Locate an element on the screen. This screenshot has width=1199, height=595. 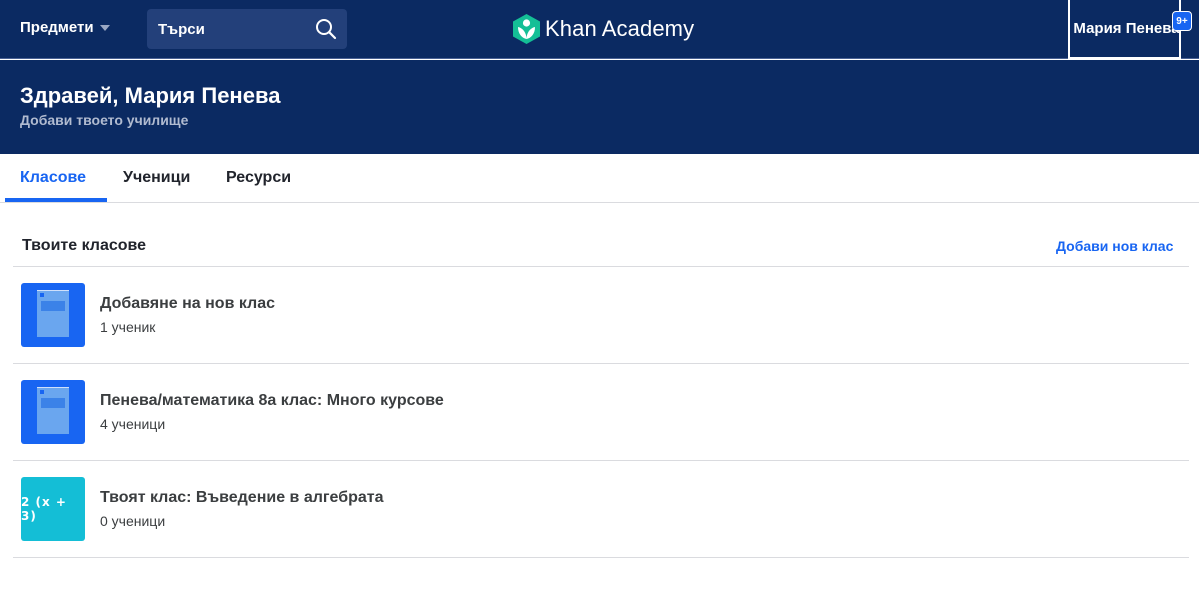
class-name: Пенева/математика 8а клас: Много курсове is located at coordinates (272, 401).